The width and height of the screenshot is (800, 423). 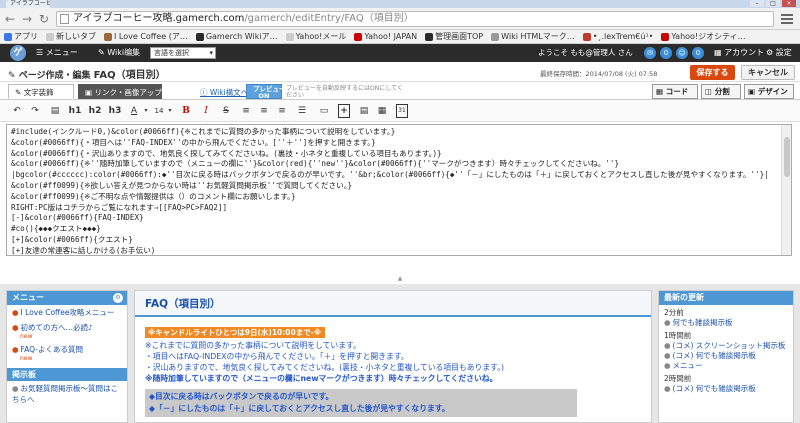 I want to click on tip-line: ◆「－」にしたものは「＋」に戻しておくとアクセスし直した後が見やすくなります。, so click(x=299, y=408).